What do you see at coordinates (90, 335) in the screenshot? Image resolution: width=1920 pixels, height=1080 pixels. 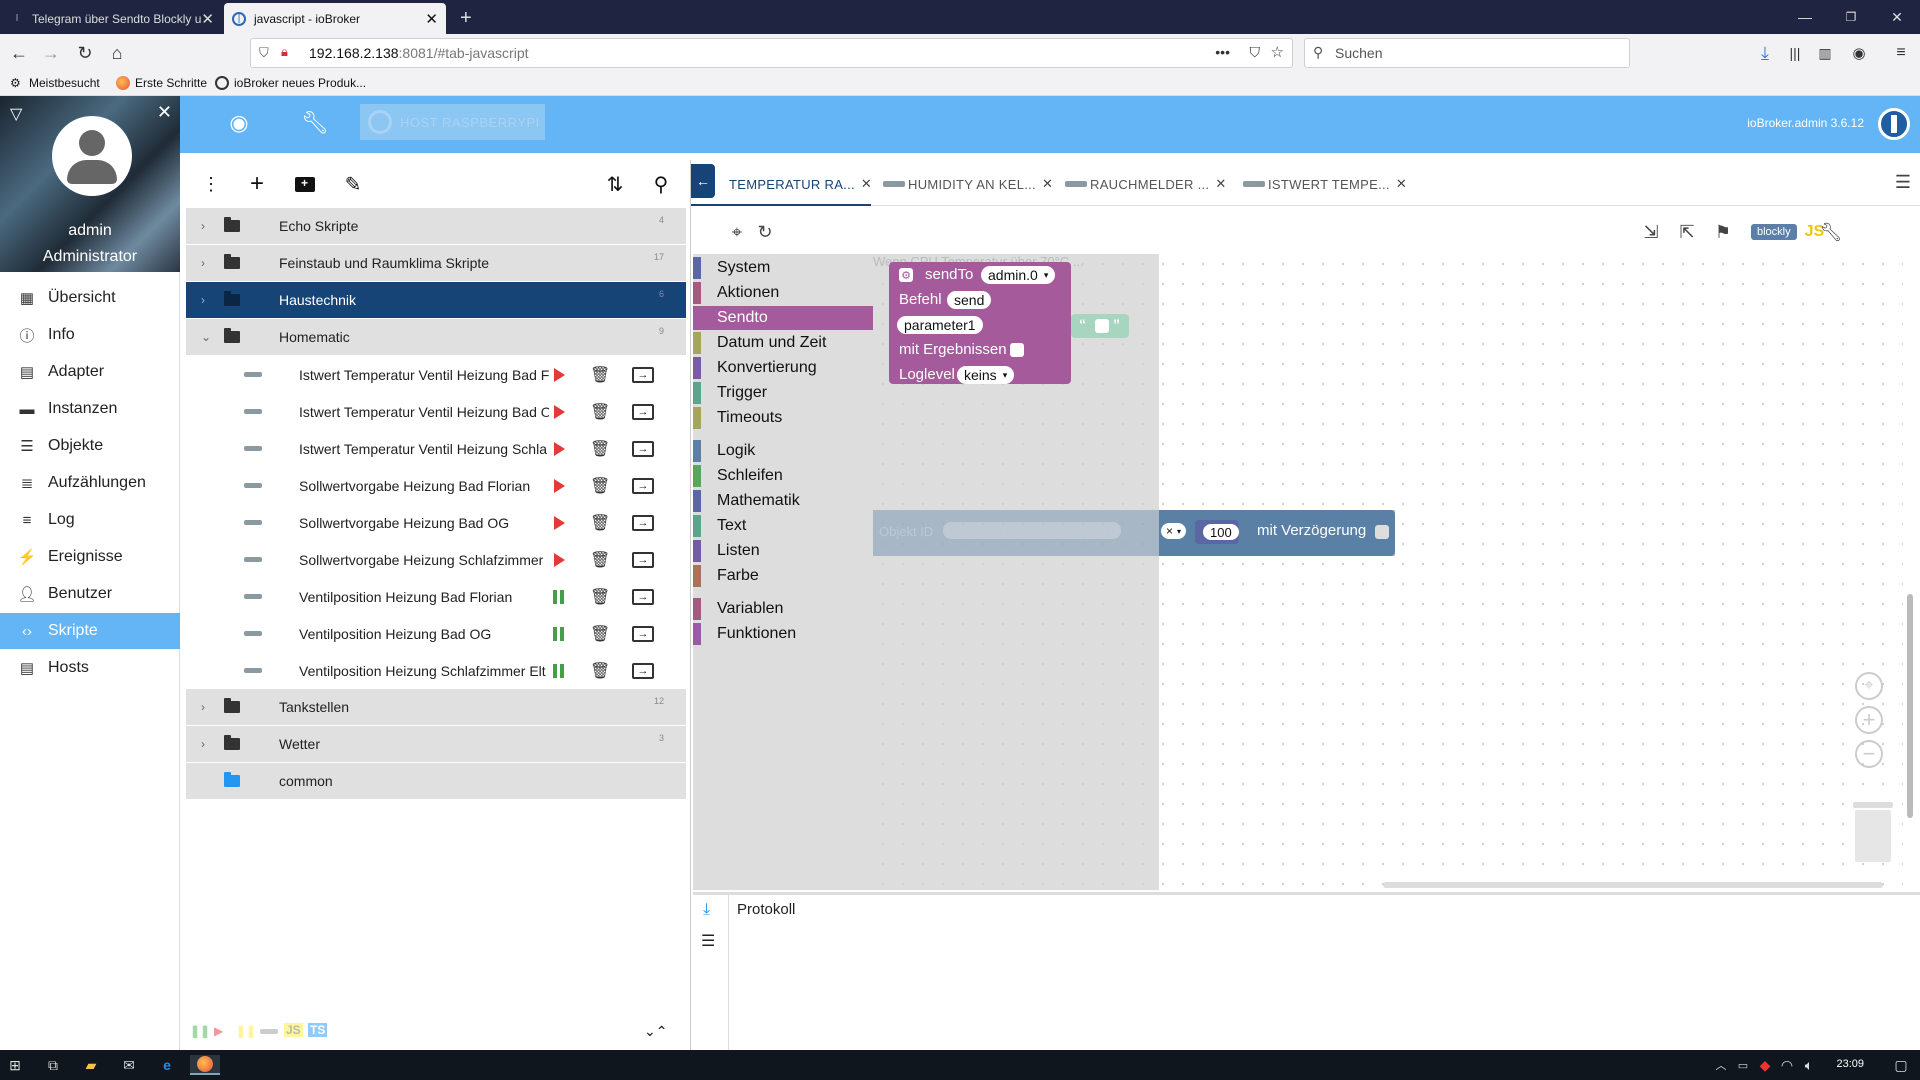 I see `sidebar-item-info: ⓘ Info` at bounding box center [90, 335].